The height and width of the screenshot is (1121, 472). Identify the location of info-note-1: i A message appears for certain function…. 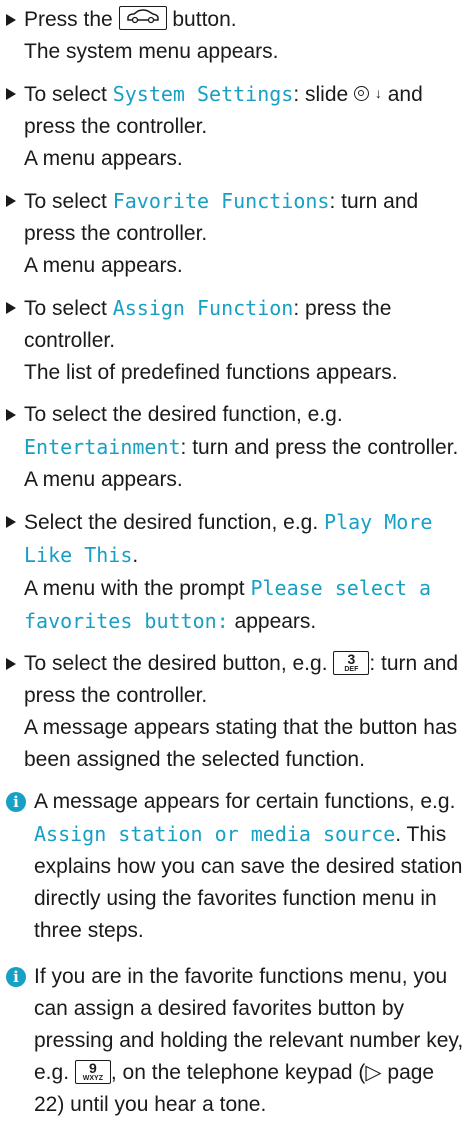
(236, 866).